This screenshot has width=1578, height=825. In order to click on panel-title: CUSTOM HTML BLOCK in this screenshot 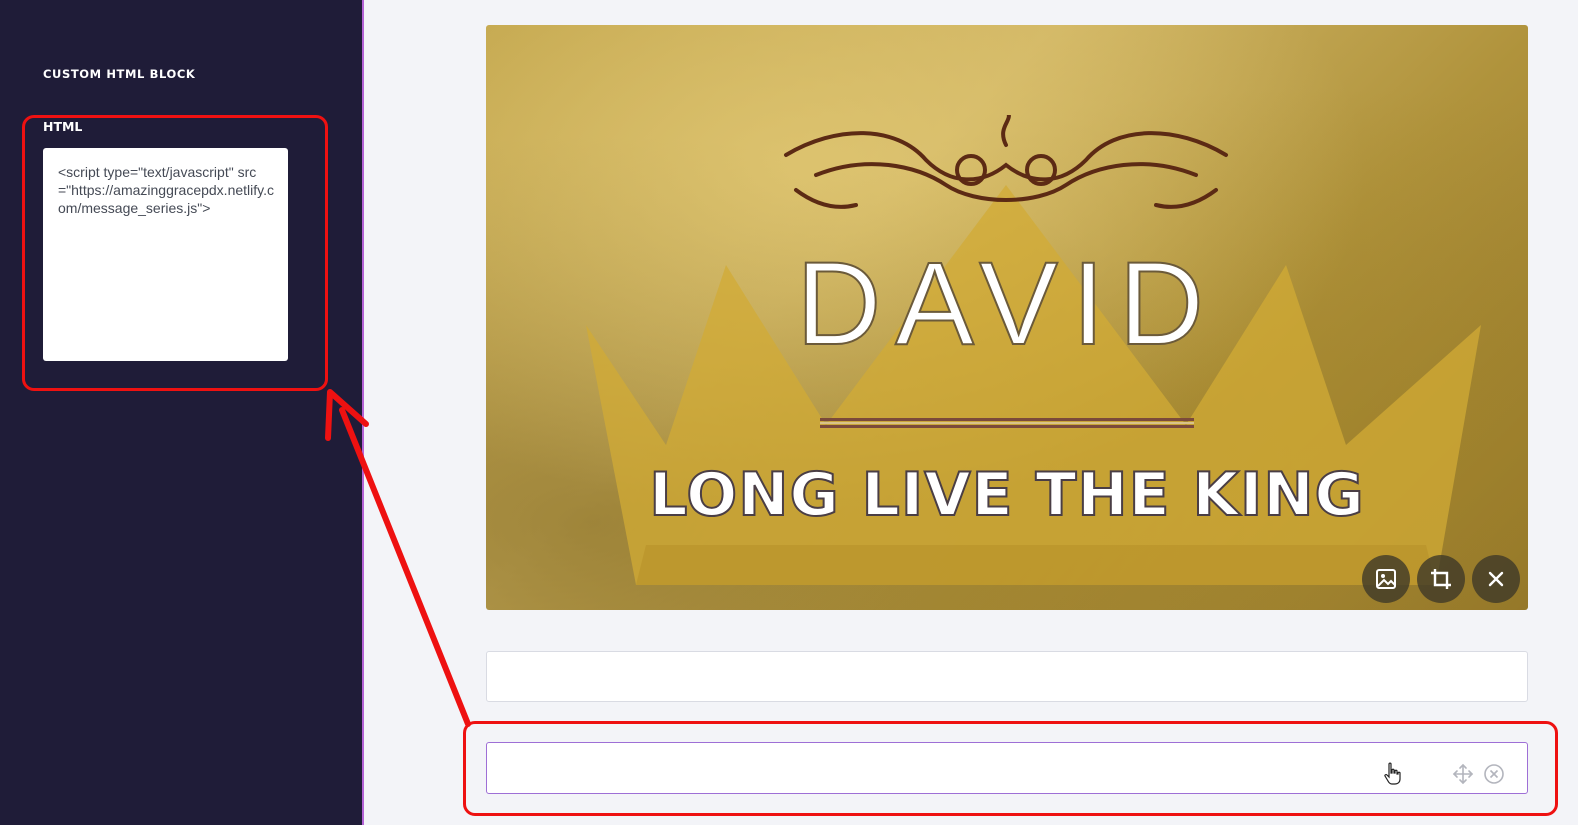, I will do `click(119, 74)`.